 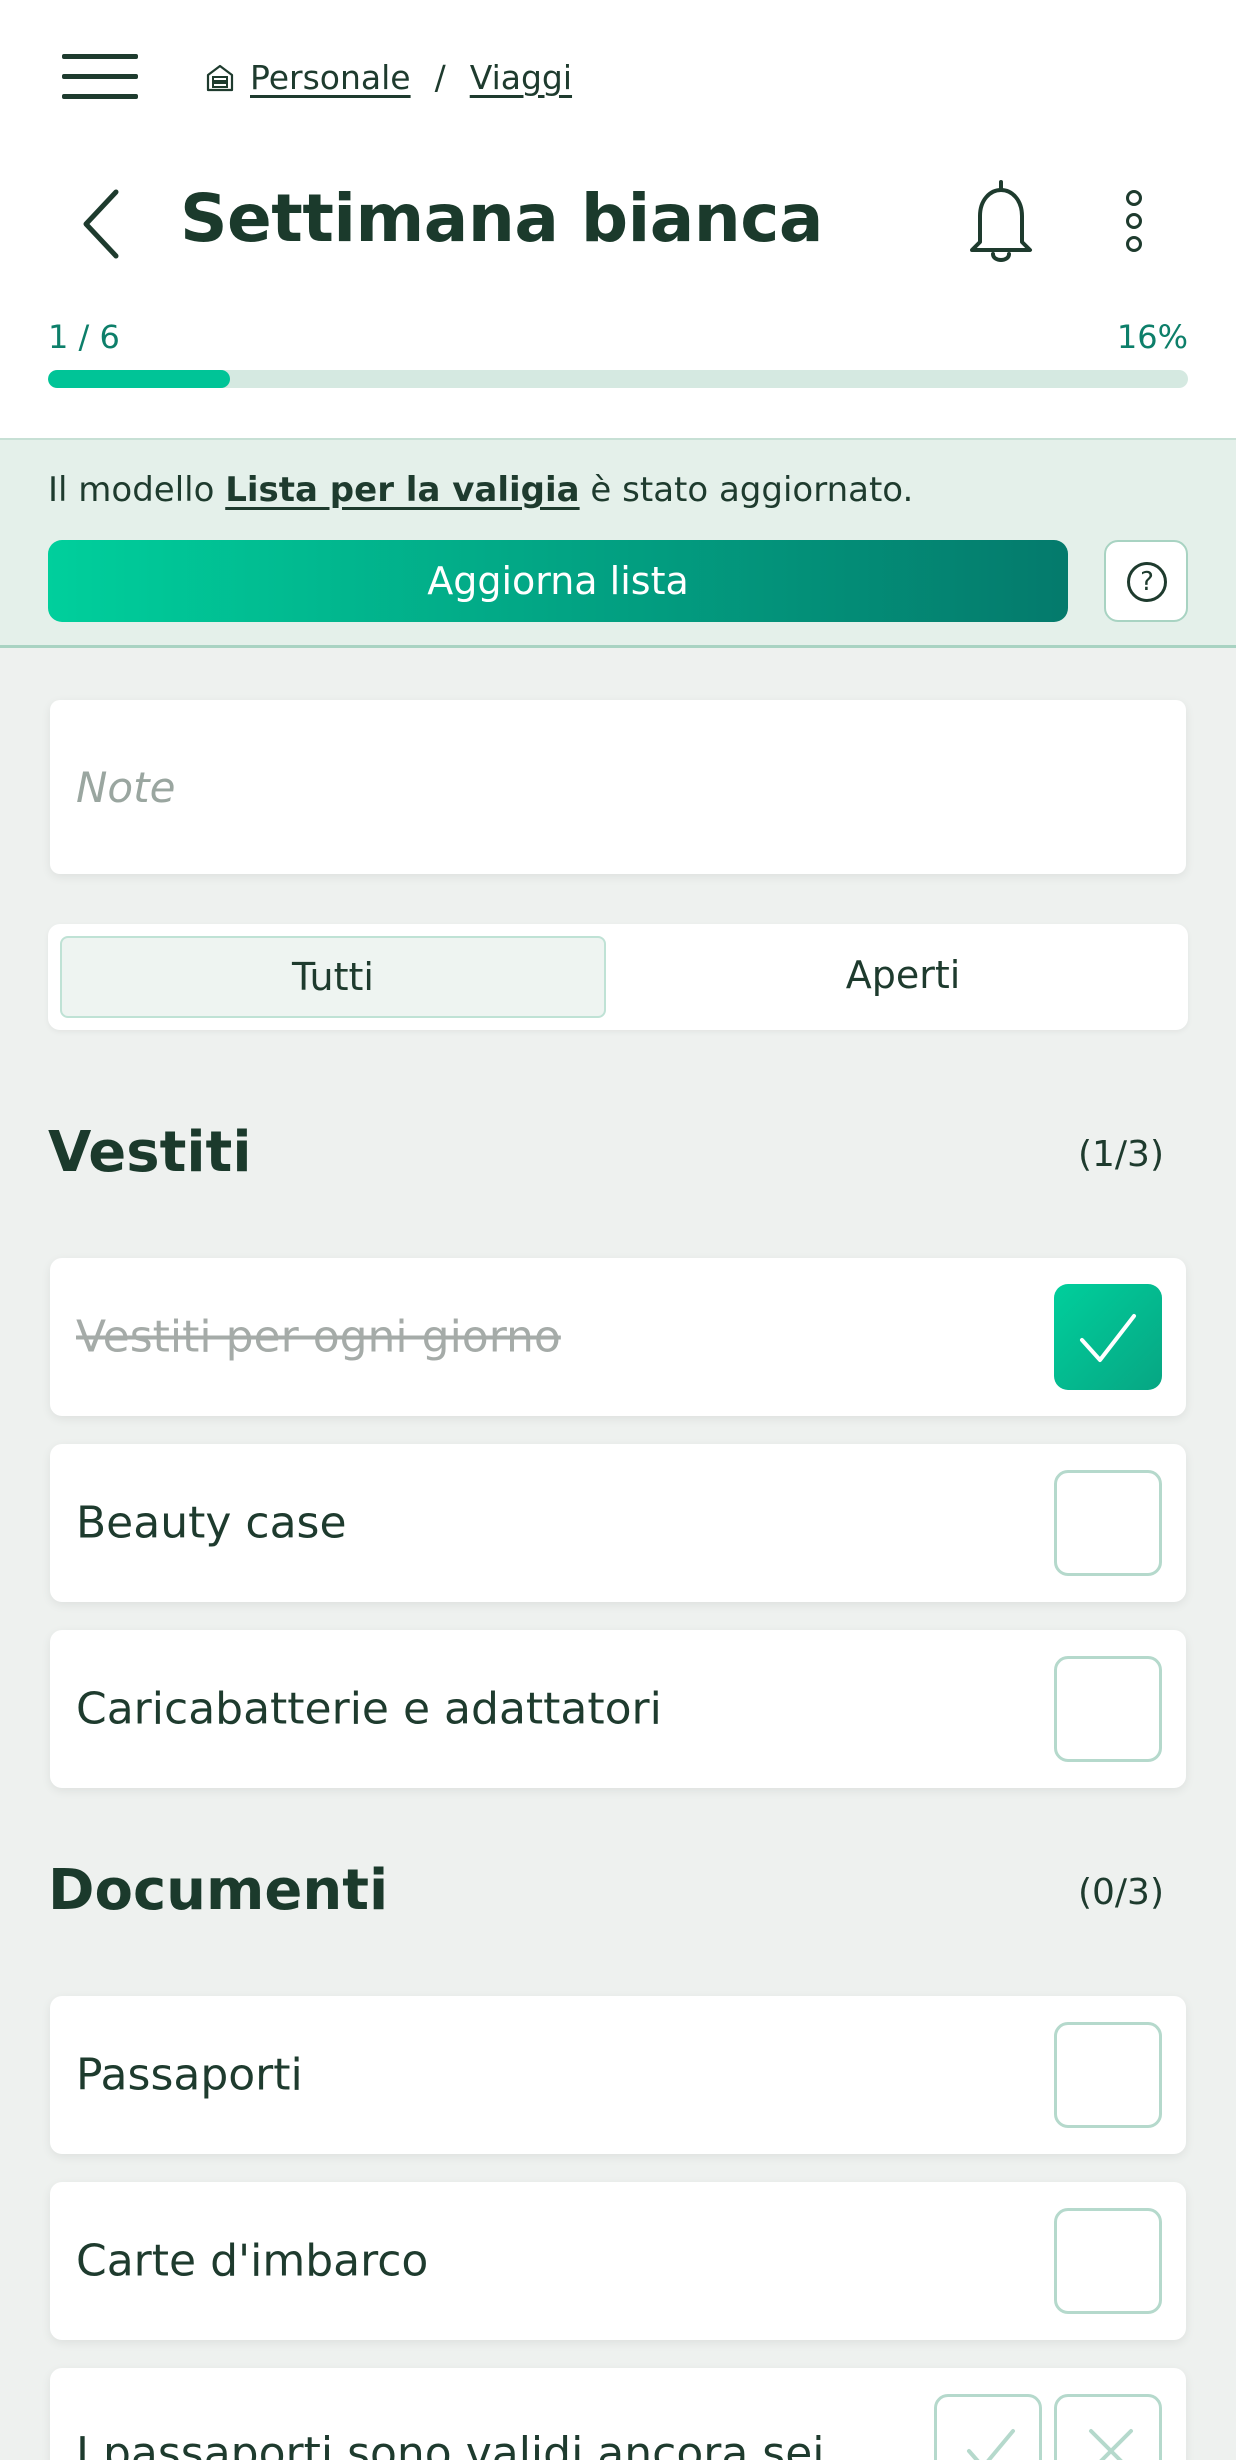 I want to click on list-item-label: Beauty case, so click(x=211, y=1523).